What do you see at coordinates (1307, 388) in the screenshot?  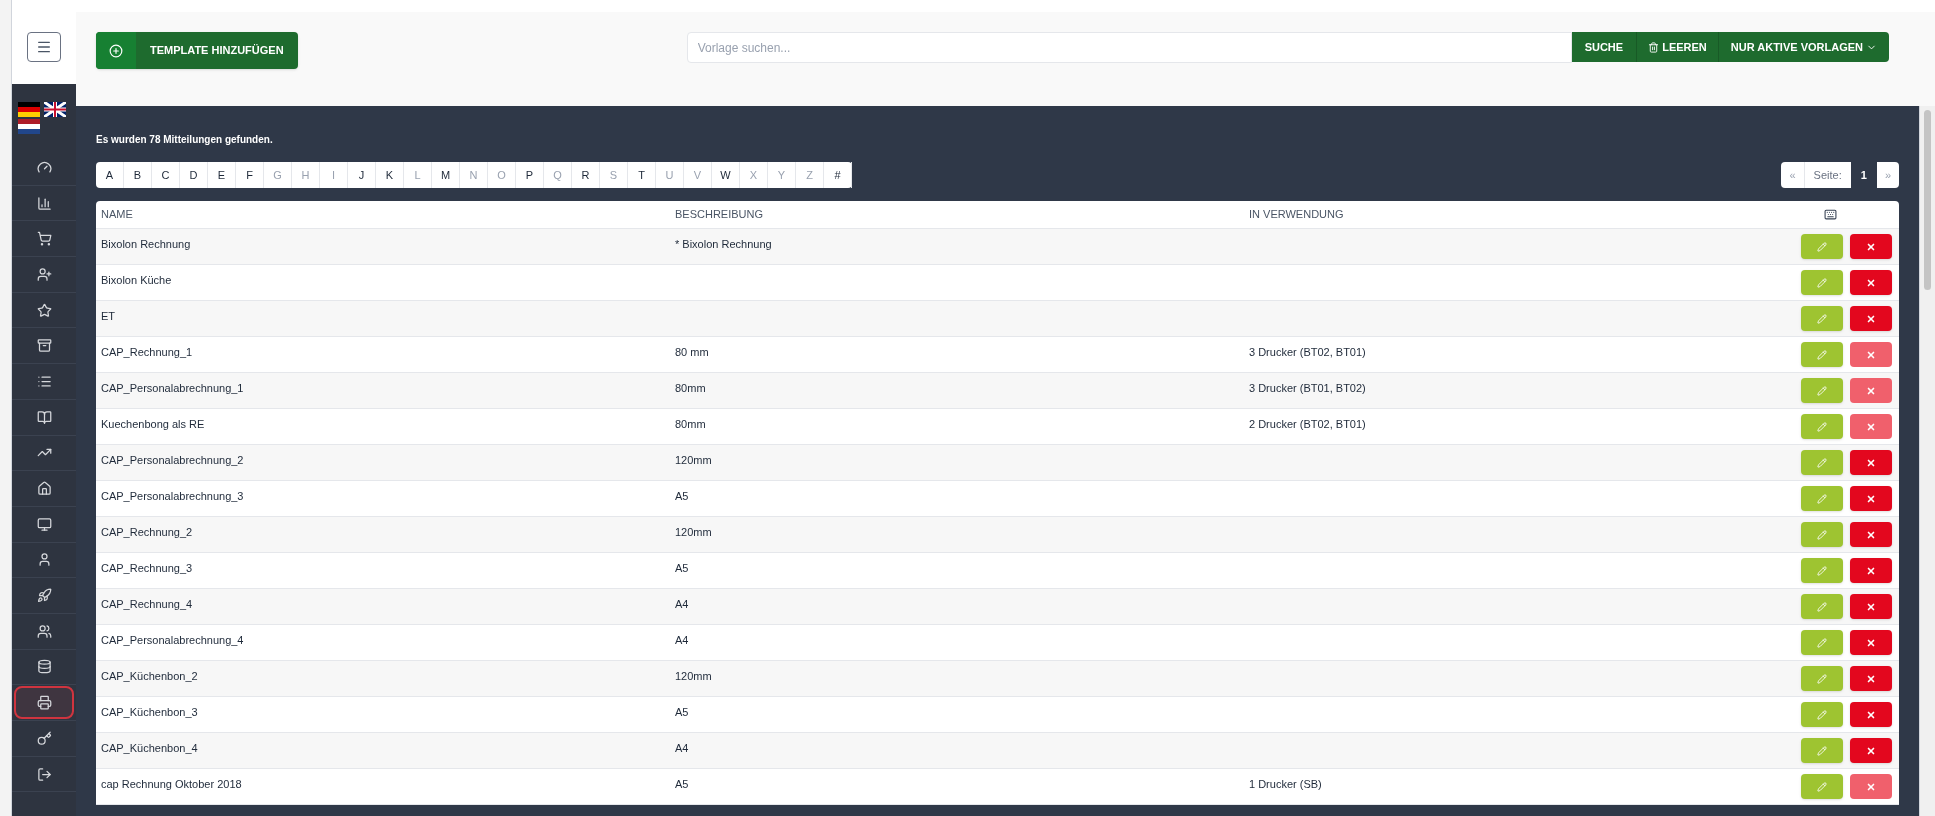 I see `usage-cell: 3 Drucker (BT01, BT02)` at bounding box center [1307, 388].